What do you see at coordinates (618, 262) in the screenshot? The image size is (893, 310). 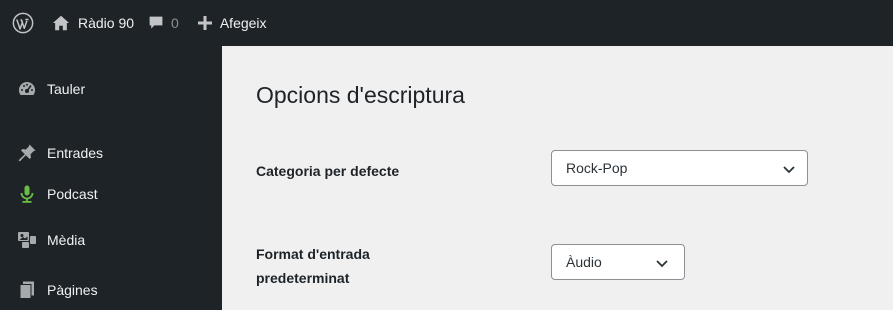 I see `default-format-select: Àudio` at bounding box center [618, 262].